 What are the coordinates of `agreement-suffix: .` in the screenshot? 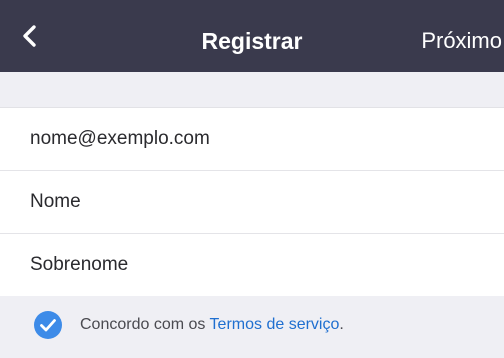 It's located at (341, 324).